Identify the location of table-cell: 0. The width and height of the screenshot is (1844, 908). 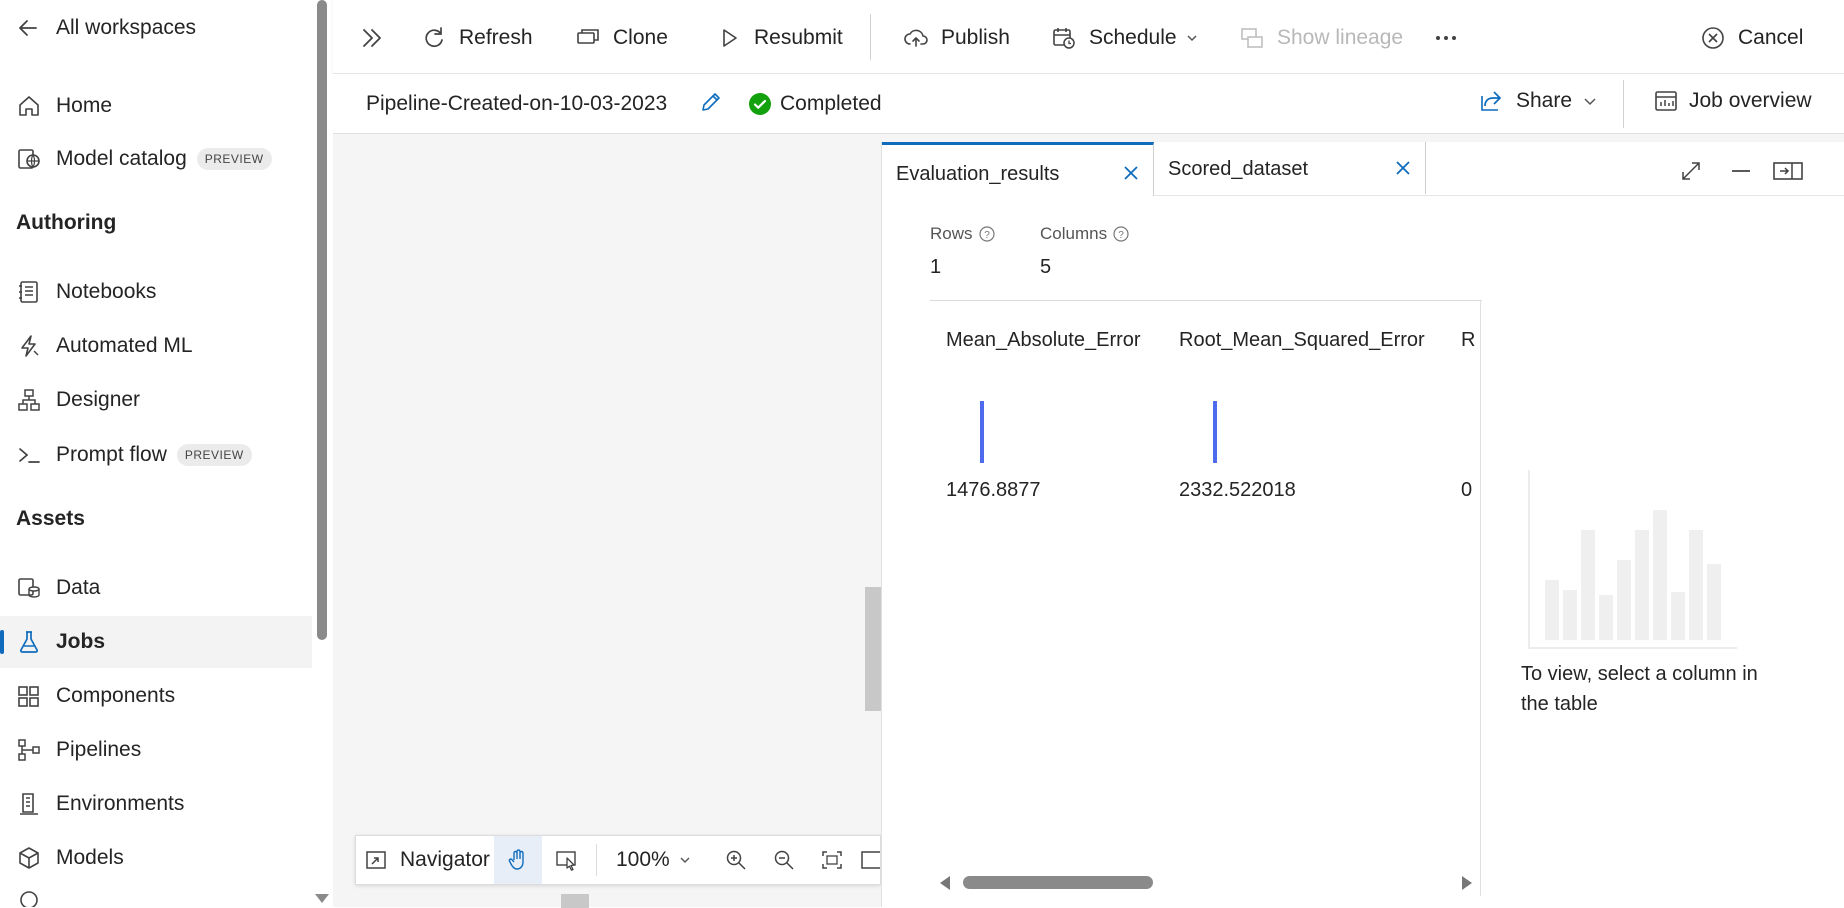
(1467, 490).